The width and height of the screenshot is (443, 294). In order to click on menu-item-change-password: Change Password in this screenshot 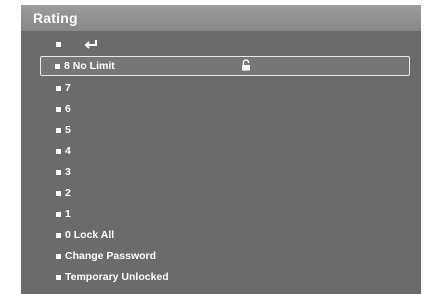, I will do `click(225, 256)`.